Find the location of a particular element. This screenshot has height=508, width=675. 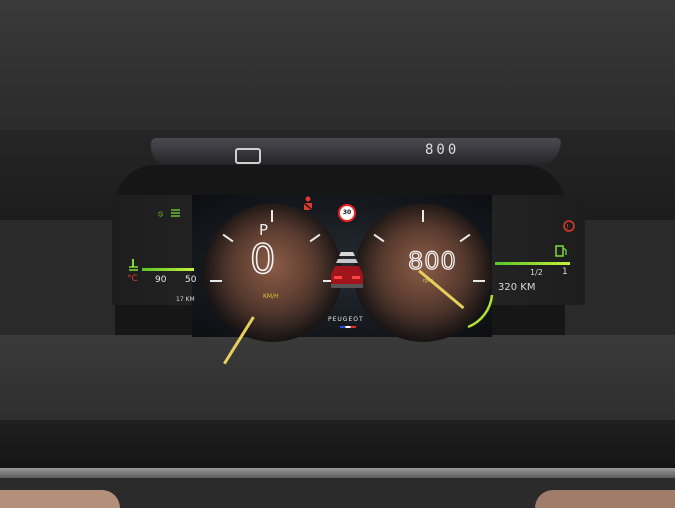

hand-right is located at coordinates (605, 499).